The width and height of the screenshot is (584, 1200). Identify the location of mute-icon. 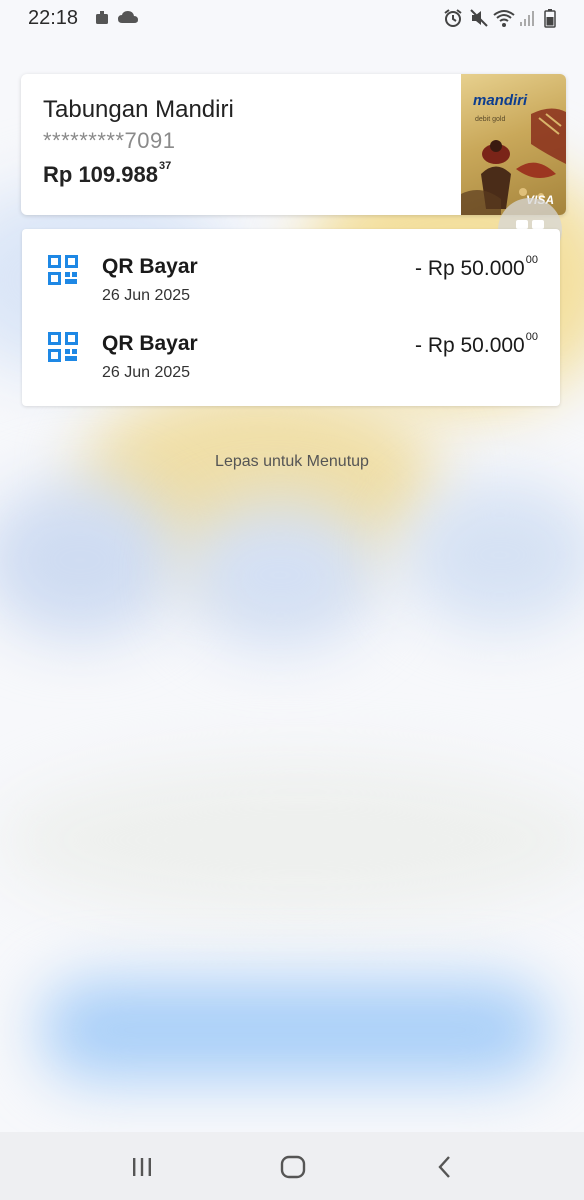
(479, 18).